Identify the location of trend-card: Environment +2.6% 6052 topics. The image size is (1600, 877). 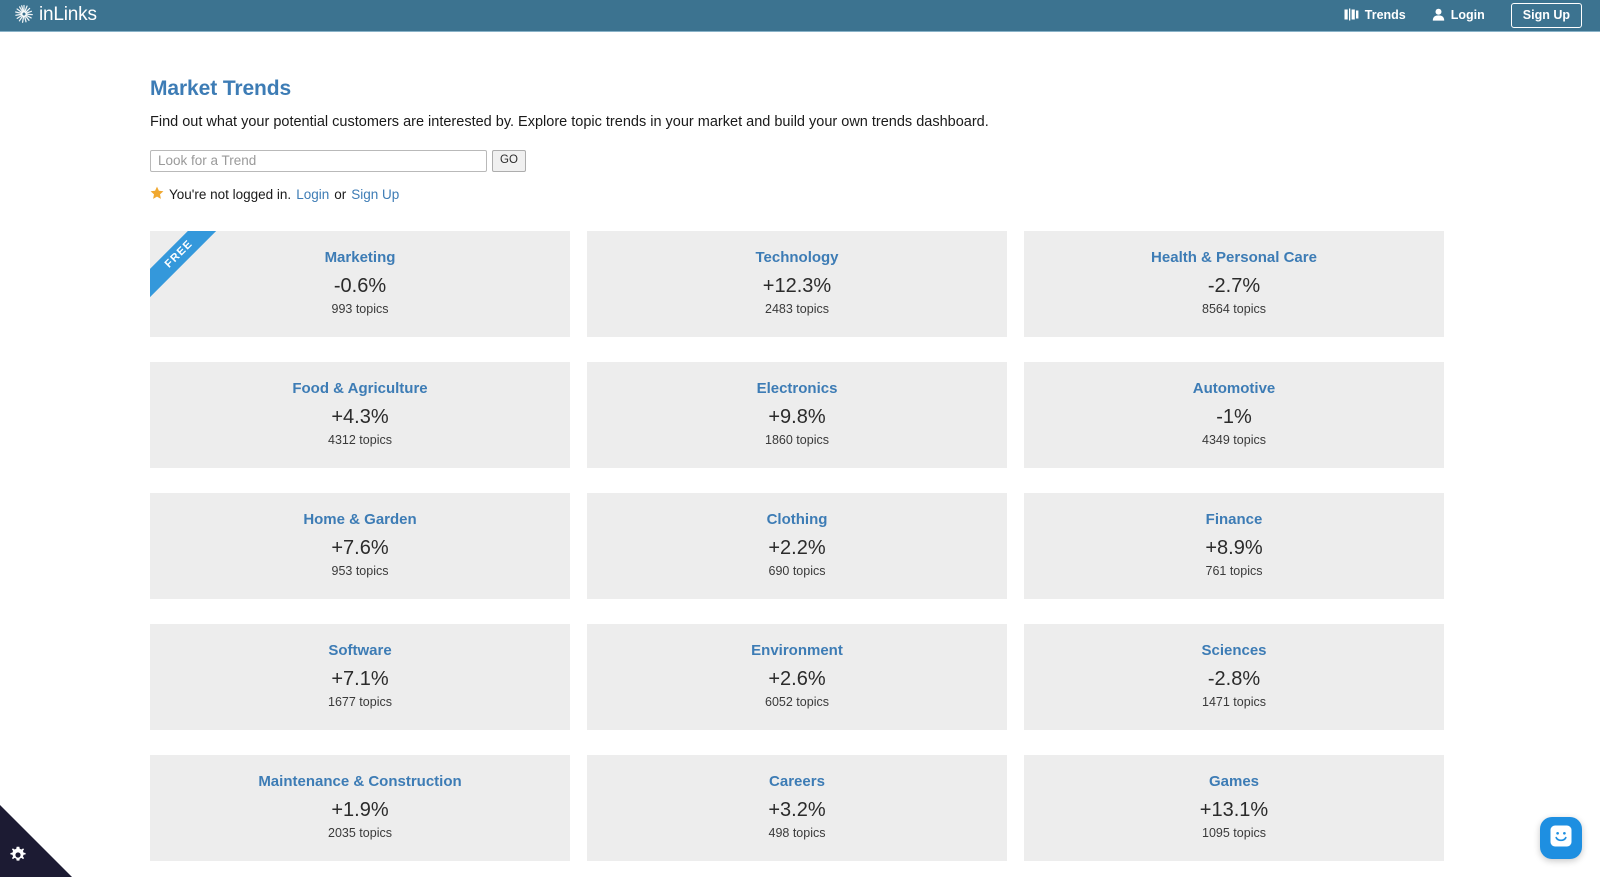
(797, 676).